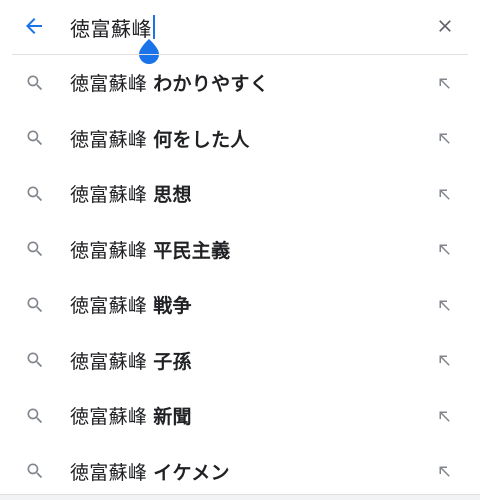 The width and height of the screenshot is (480, 500). I want to click on text-cursor, so click(154, 27).